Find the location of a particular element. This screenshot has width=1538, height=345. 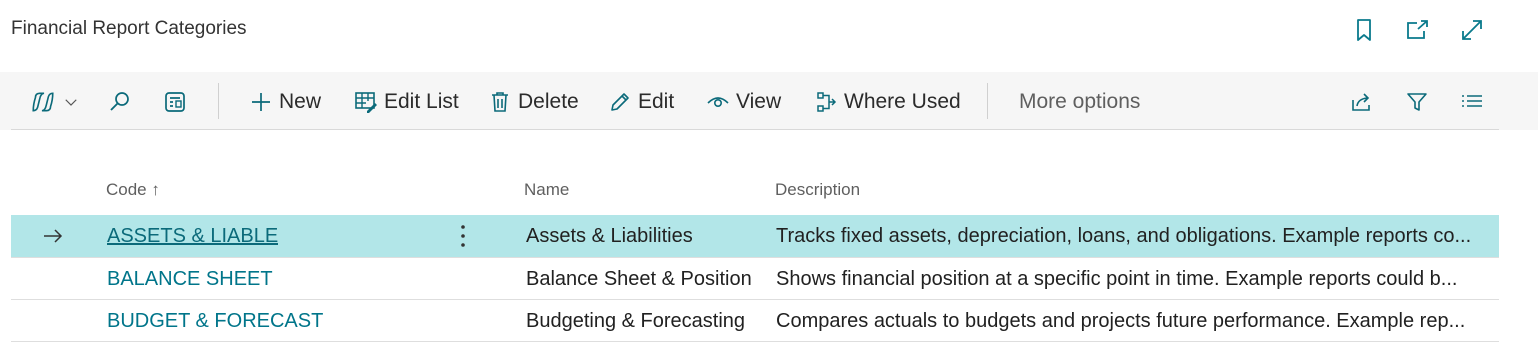

where-used-button: Where Used is located at coordinates (887, 102).